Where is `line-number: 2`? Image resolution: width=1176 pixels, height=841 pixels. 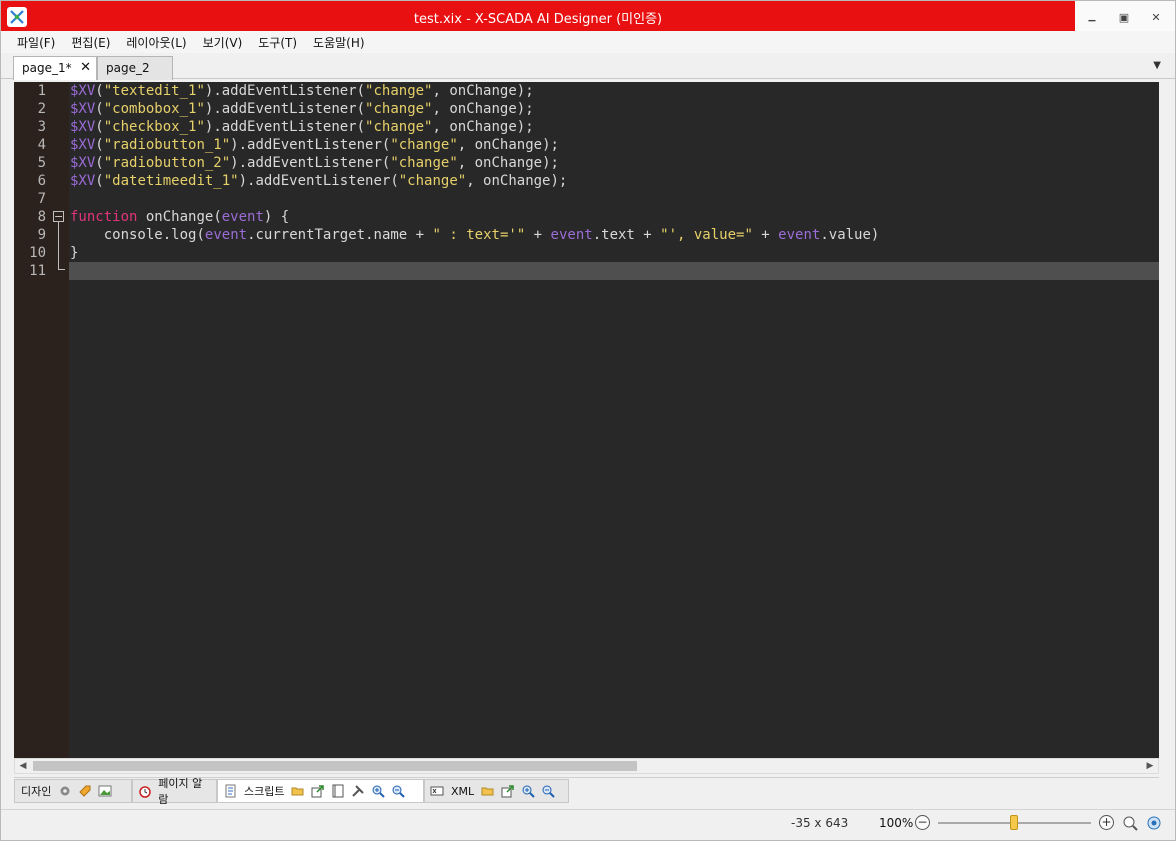 line-number: 2 is located at coordinates (41, 109).